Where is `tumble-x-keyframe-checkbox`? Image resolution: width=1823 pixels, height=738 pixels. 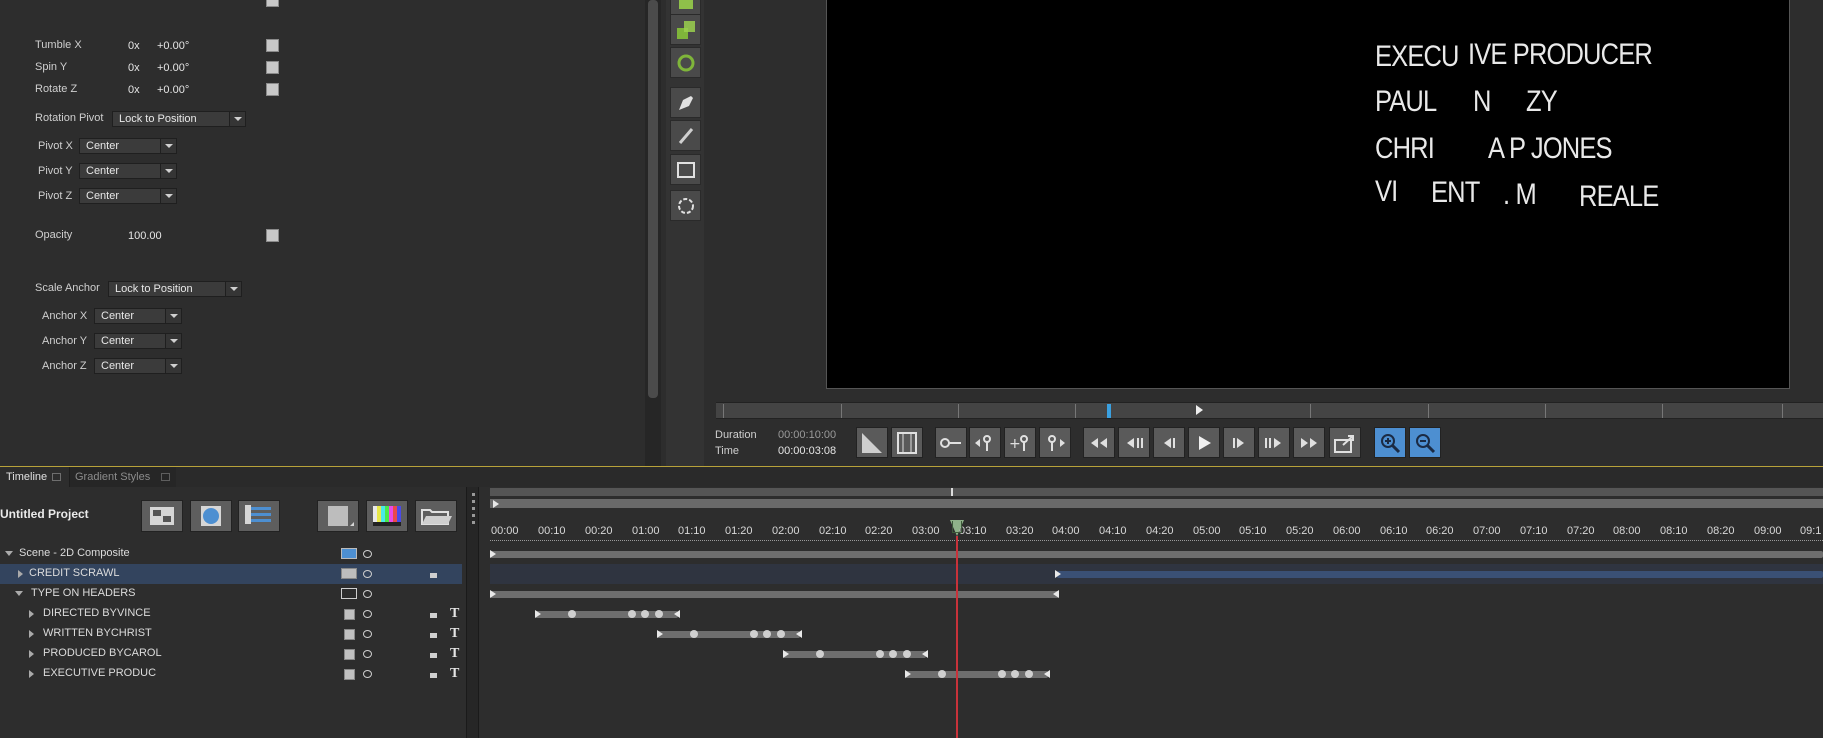
tumble-x-keyframe-checkbox is located at coordinates (272, 45).